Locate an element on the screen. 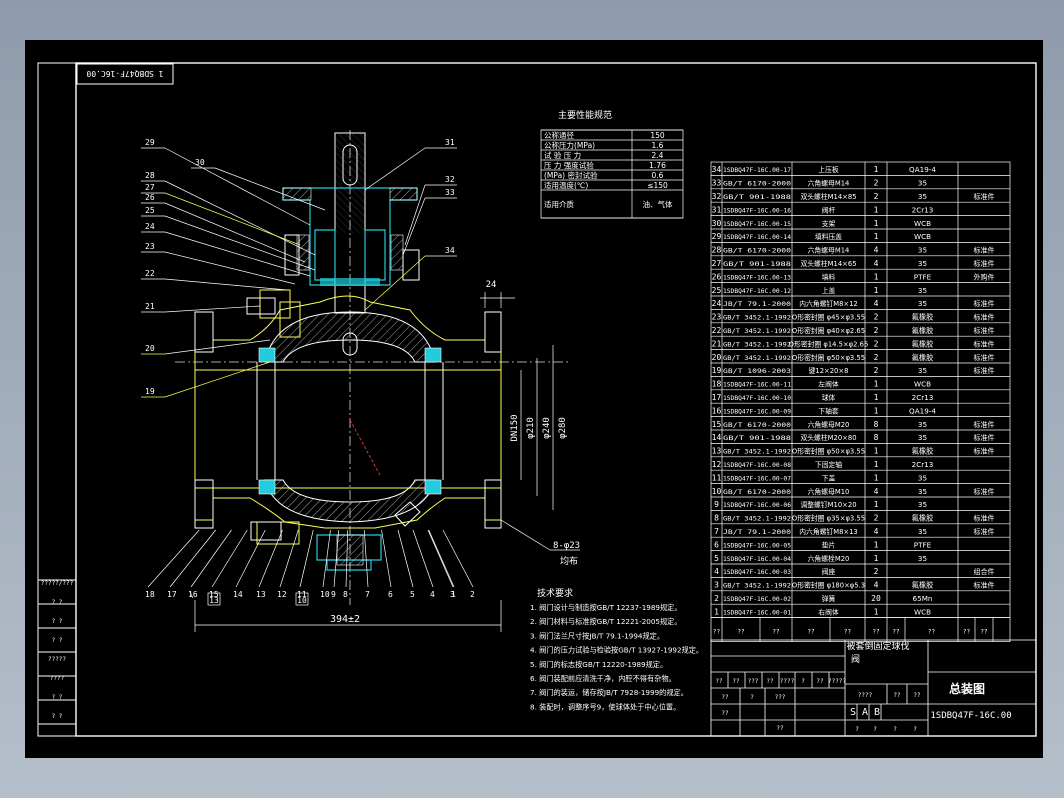 This screenshot has height=798, width=1064. bom-name: O形密封圈 φ14.5×φ2.65 is located at coordinates (829, 343).